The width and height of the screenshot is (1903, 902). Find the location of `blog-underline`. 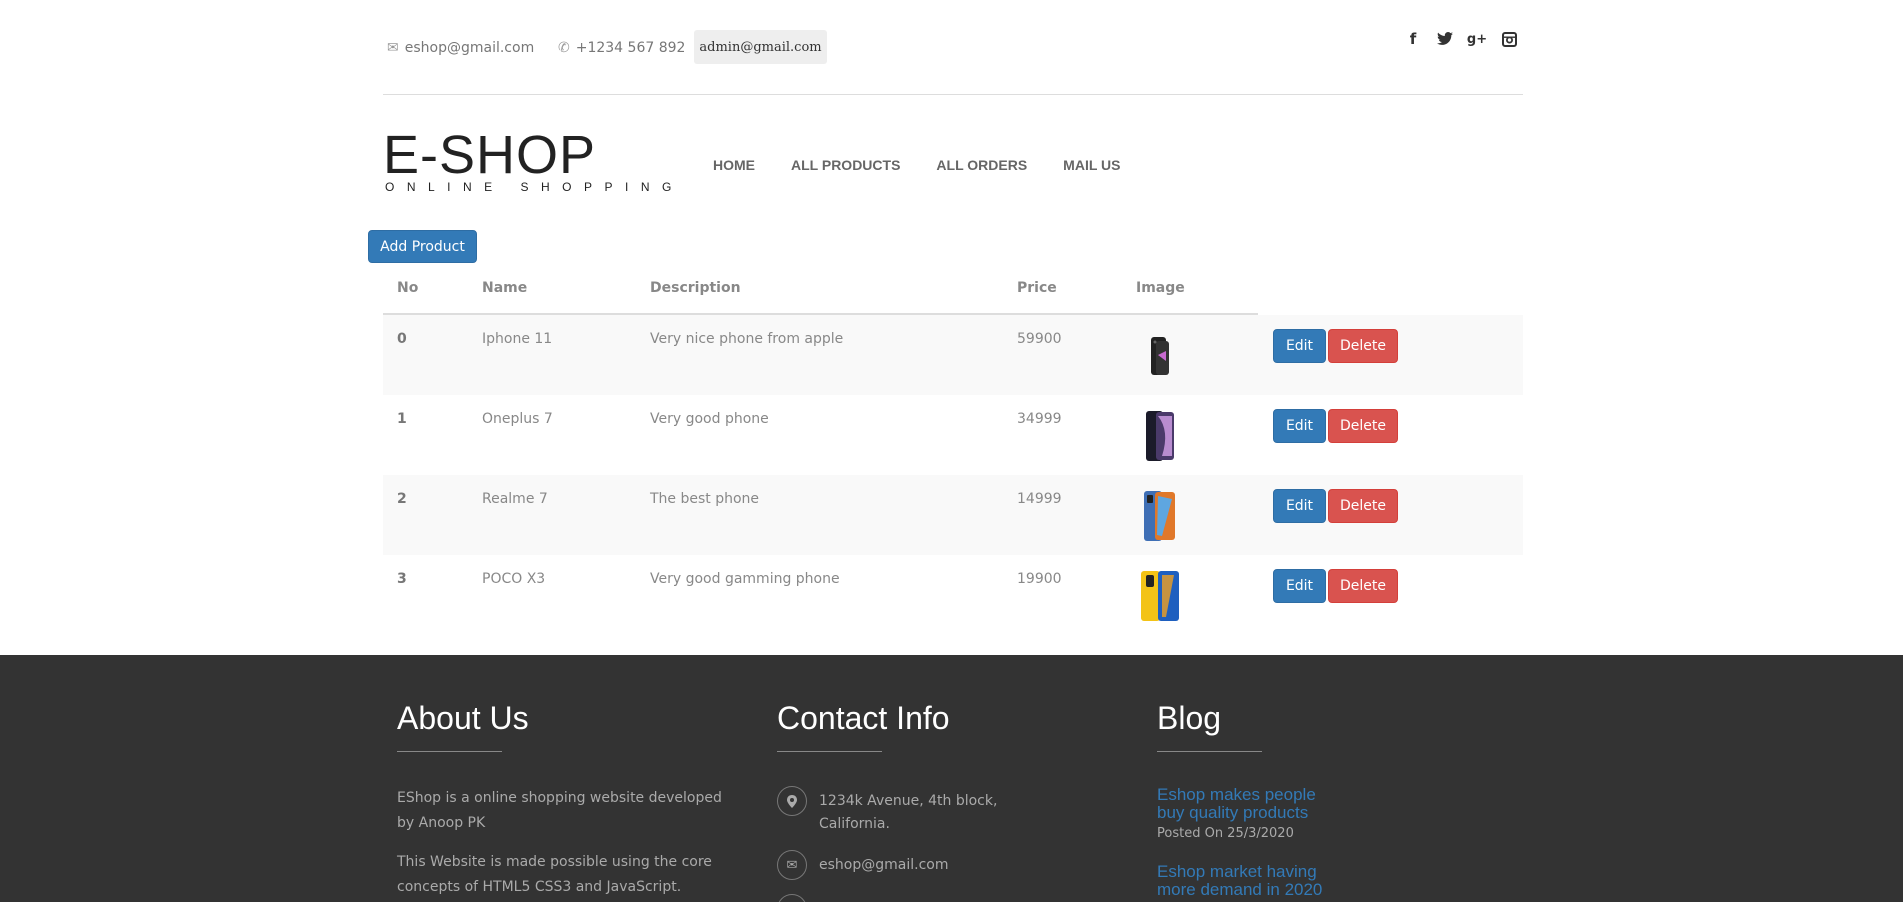

blog-underline is located at coordinates (1209, 751).